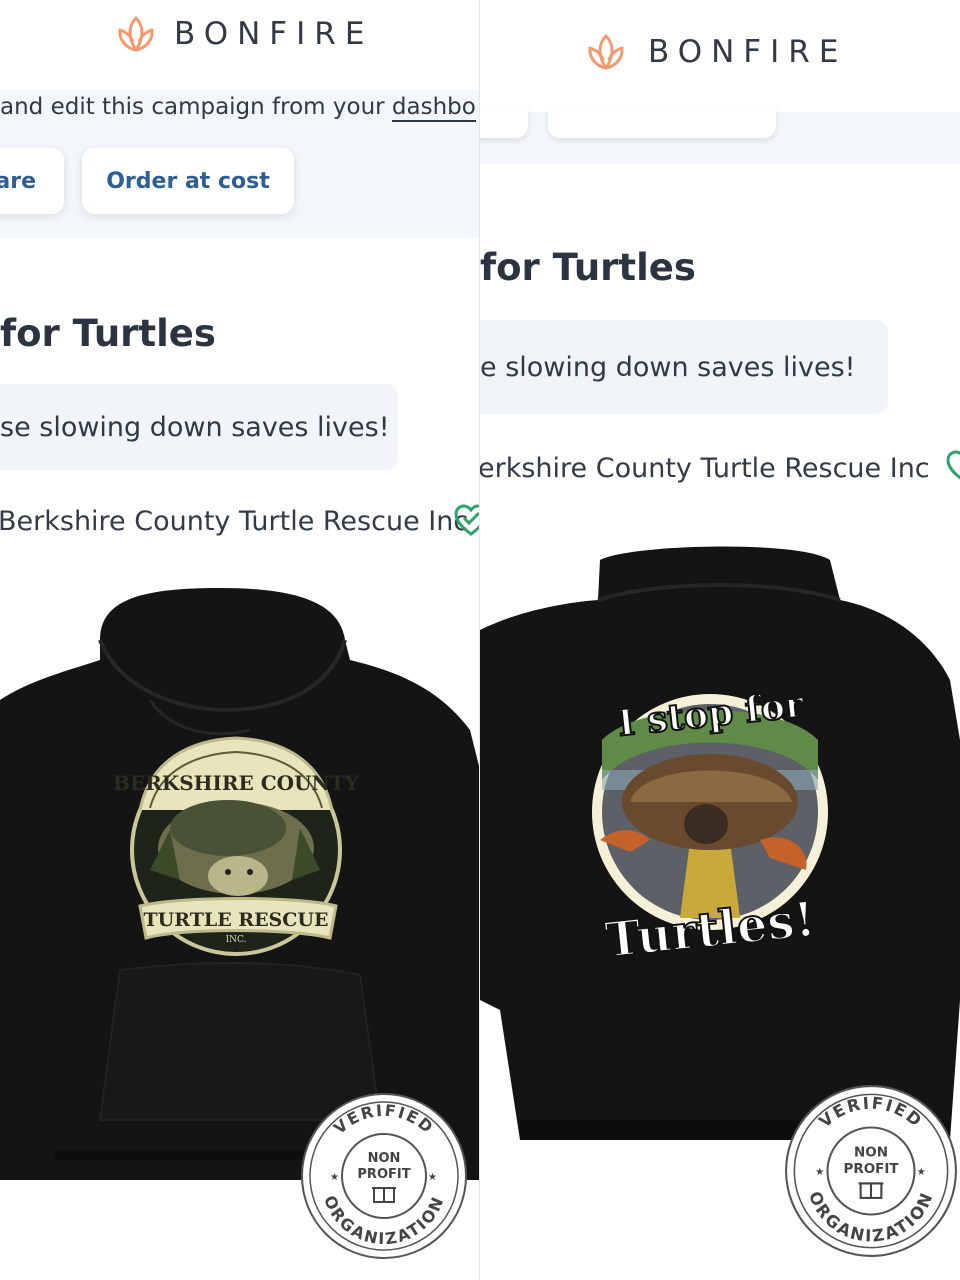 This screenshot has width=960, height=1280. I want to click on banner-text: and edit this campaign from your dashbo, so click(238, 108).